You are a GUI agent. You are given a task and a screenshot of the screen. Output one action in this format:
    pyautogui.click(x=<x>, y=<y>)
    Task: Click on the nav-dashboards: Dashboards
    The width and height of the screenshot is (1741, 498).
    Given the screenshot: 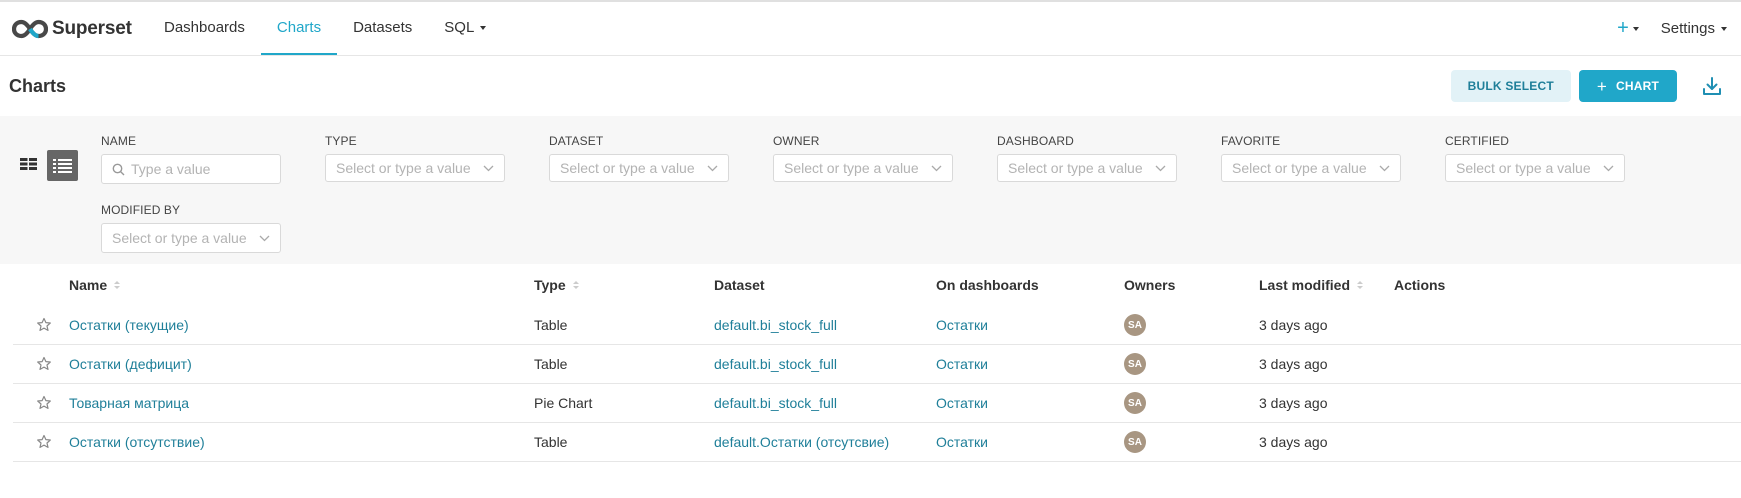 What is the action you would take?
    pyautogui.click(x=204, y=28)
    